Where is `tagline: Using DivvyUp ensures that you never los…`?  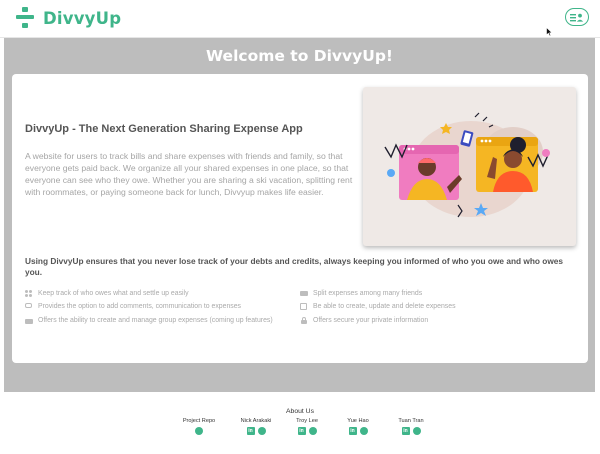
tagline: Using DivvyUp ensures that you never los… is located at coordinates (294, 266).